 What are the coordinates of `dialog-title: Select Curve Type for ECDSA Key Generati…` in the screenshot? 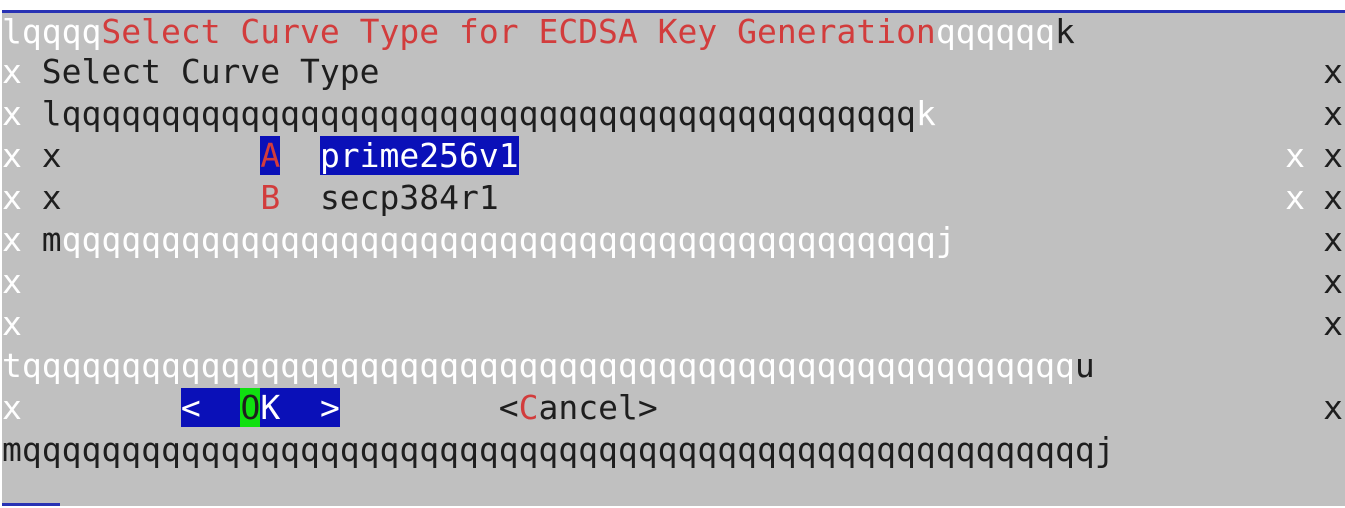 It's located at (518, 31).